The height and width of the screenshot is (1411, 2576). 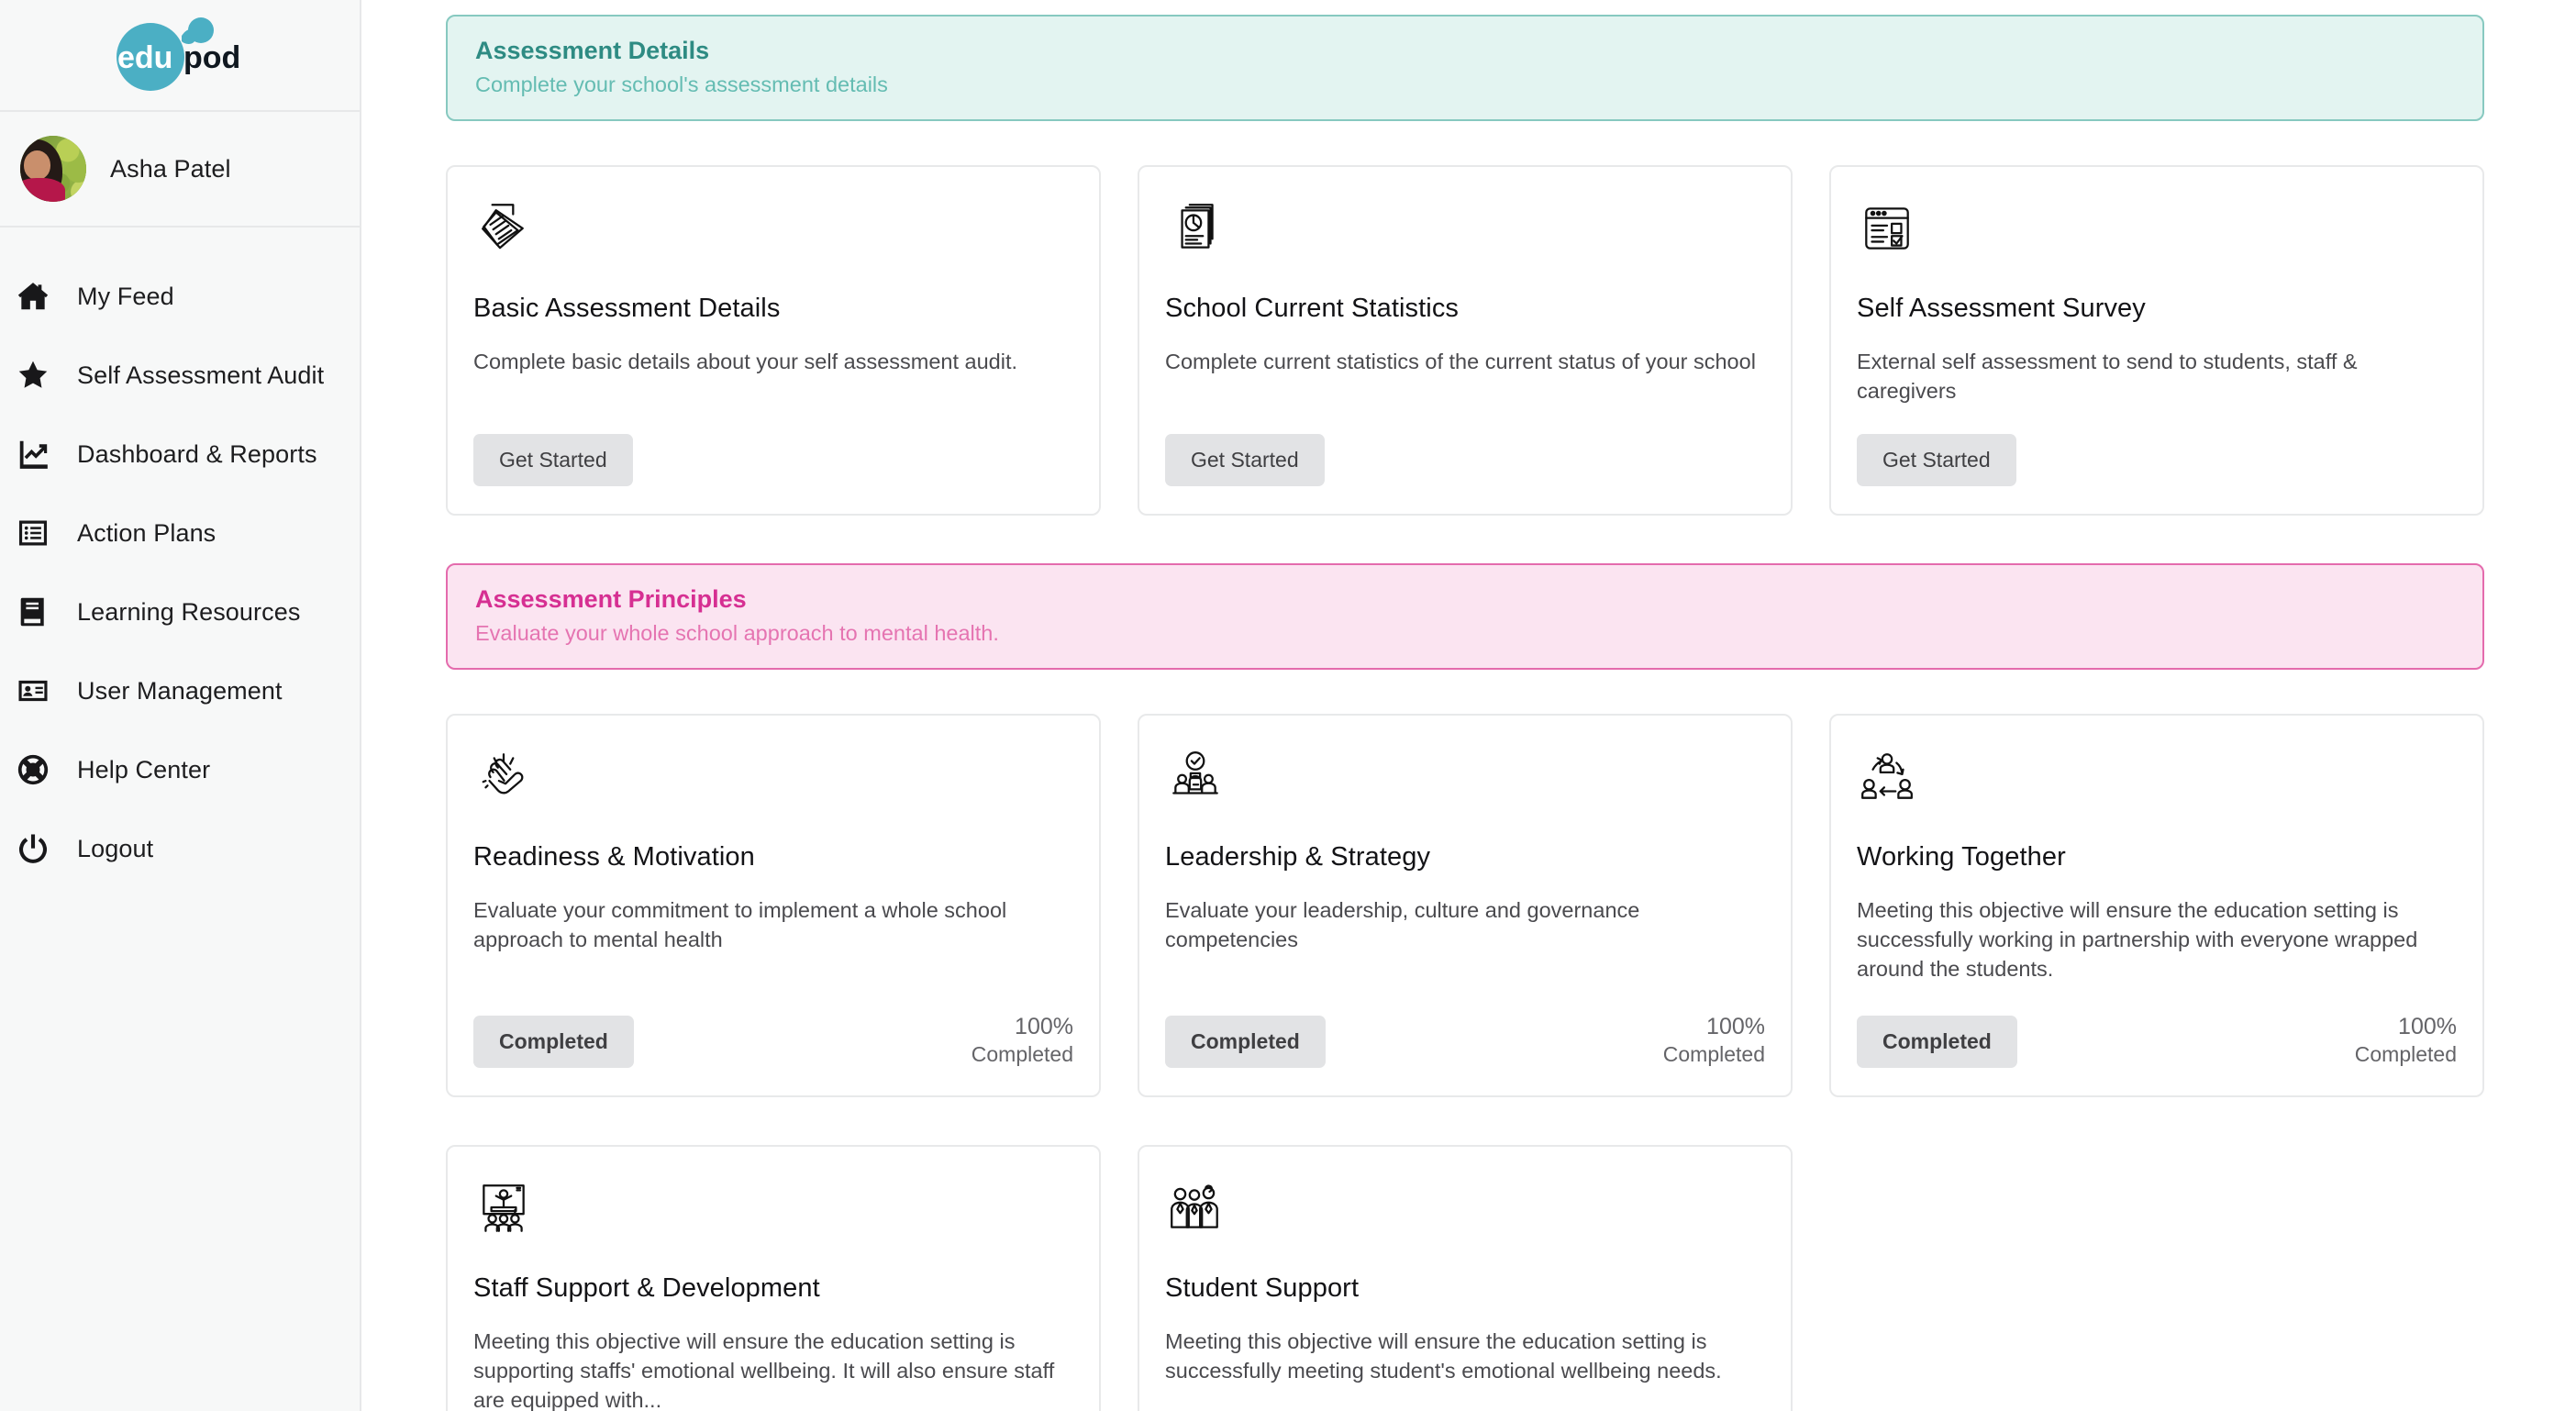 I want to click on card-title: Working Together, so click(x=1961, y=856).